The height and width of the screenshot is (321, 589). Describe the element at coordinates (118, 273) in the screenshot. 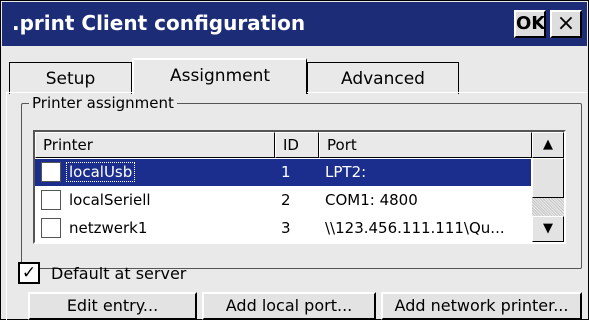

I see `default-at-server-label: Default at server` at that location.